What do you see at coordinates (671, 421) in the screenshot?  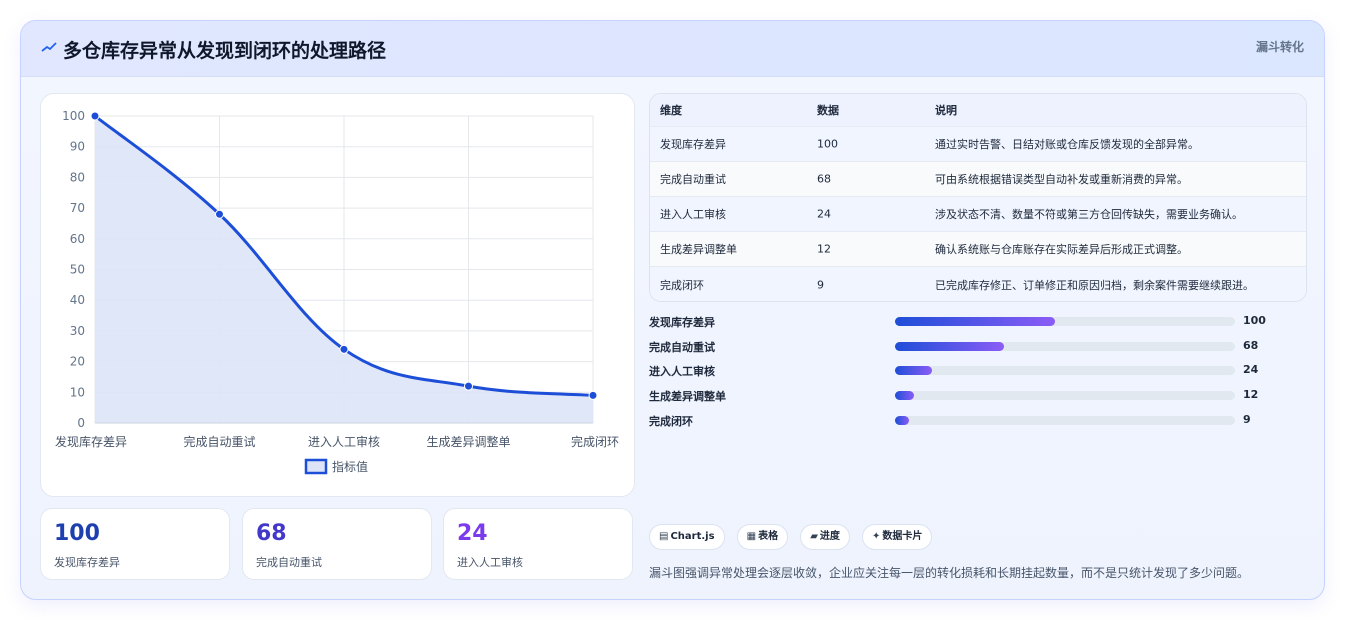 I see `progress-label: 完成闭环` at bounding box center [671, 421].